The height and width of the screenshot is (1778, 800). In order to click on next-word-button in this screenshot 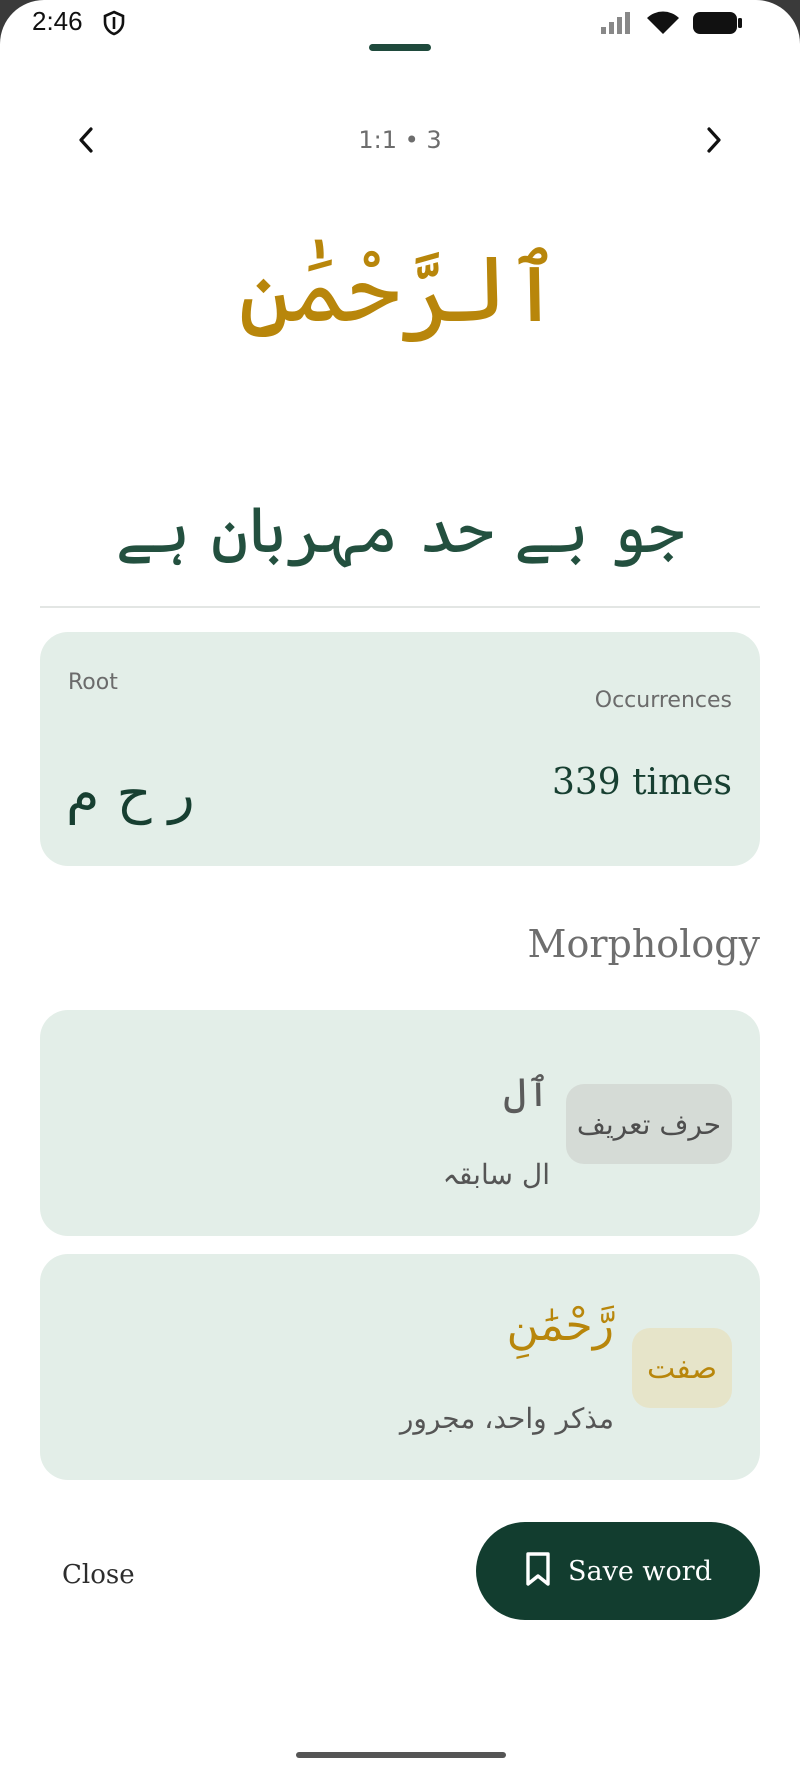, I will do `click(714, 142)`.